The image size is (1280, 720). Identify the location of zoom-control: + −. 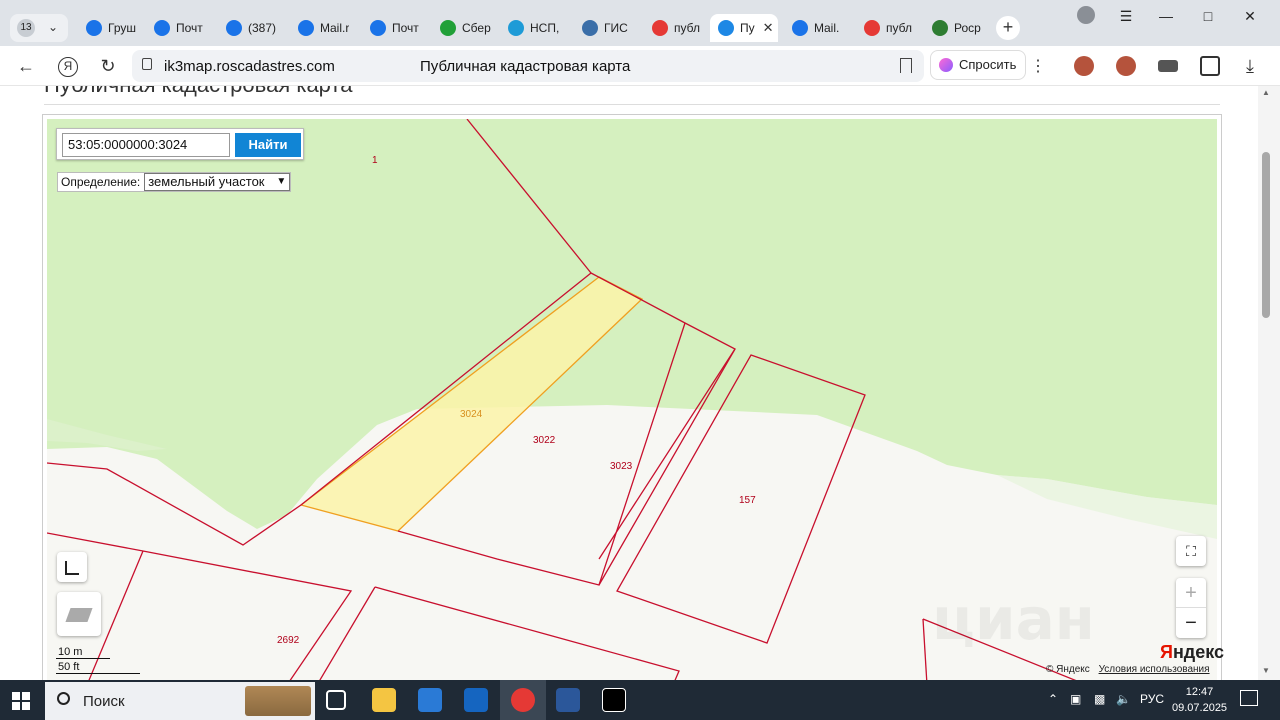
(1191, 608).